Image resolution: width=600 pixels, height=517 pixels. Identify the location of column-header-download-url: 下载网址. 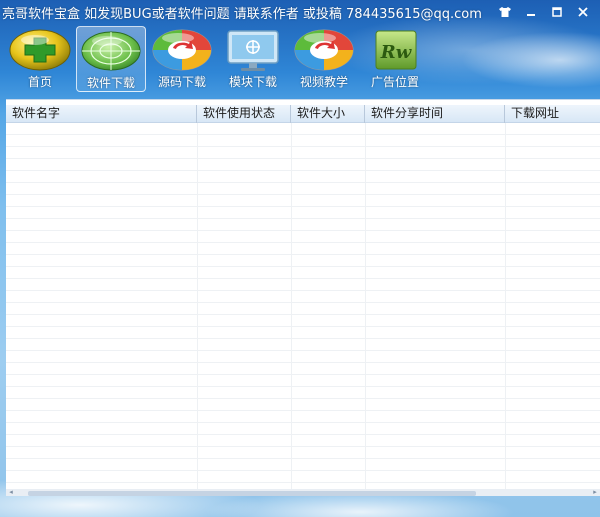
(552, 114).